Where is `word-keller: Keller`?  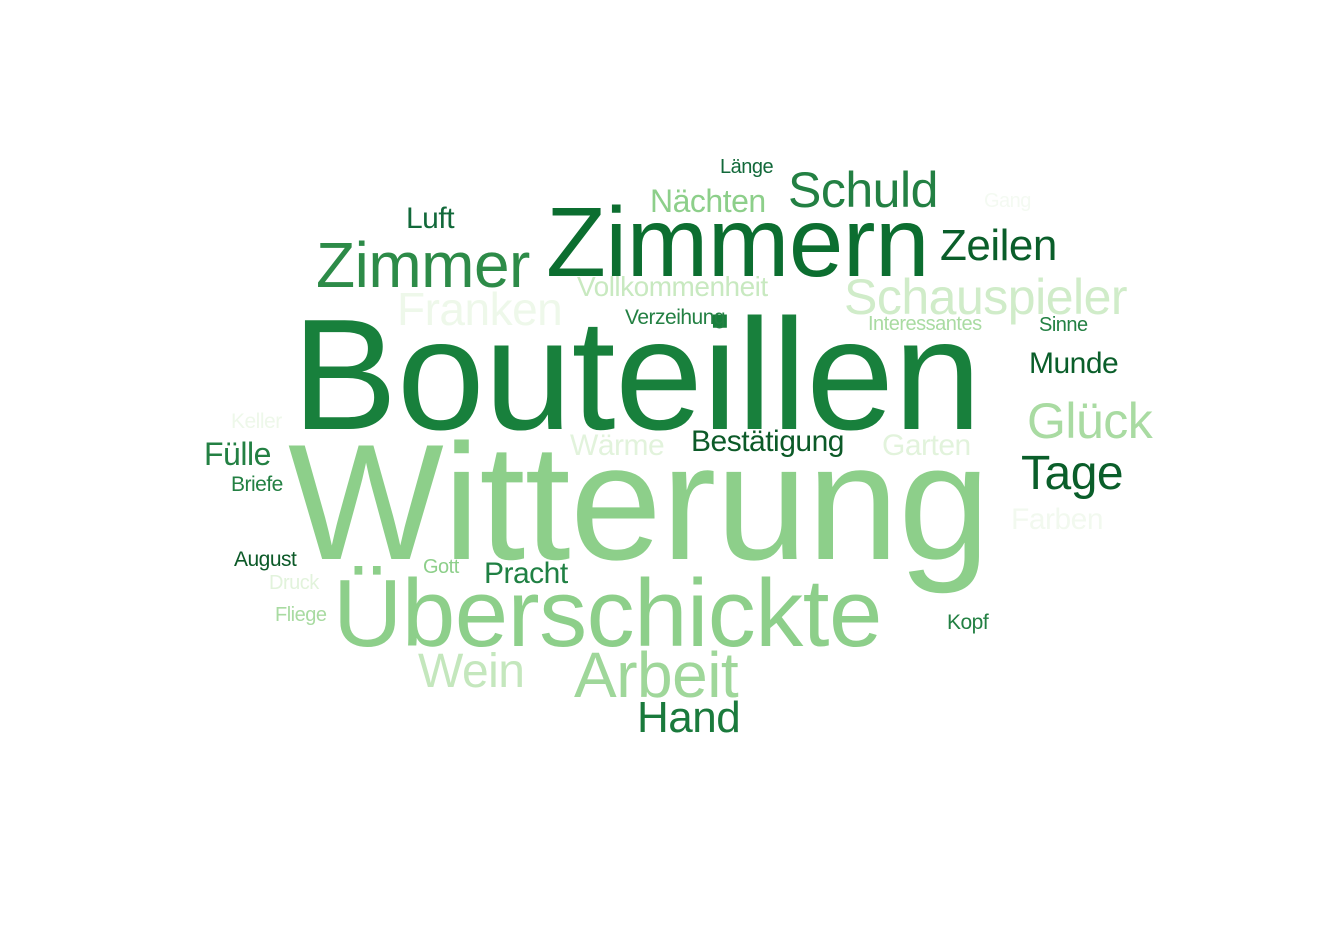 word-keller: Keller is located at coordinates (256, 421).